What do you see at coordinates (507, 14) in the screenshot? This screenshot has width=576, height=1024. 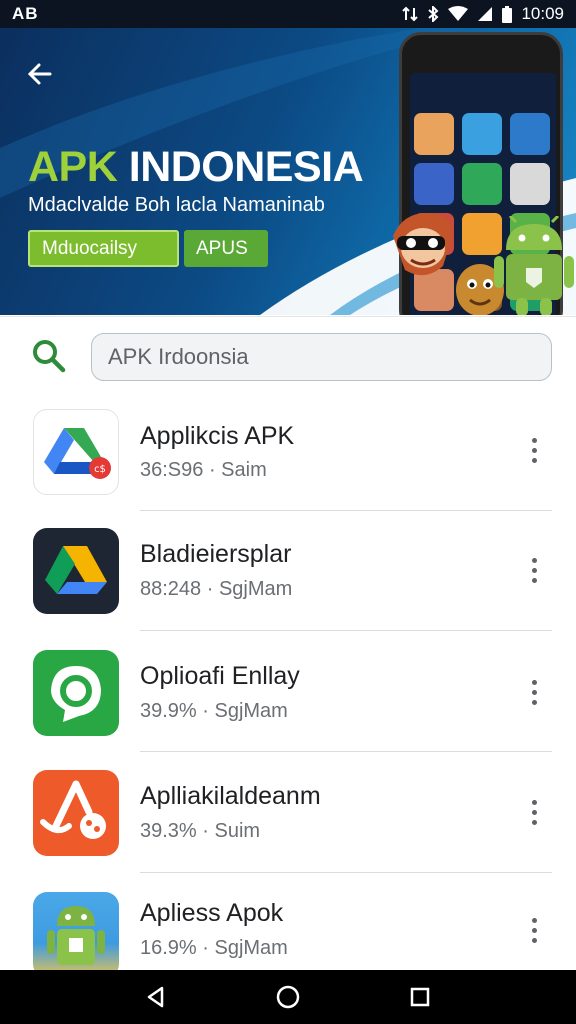 I see `battery-icon` at bounding box center [507, 14].